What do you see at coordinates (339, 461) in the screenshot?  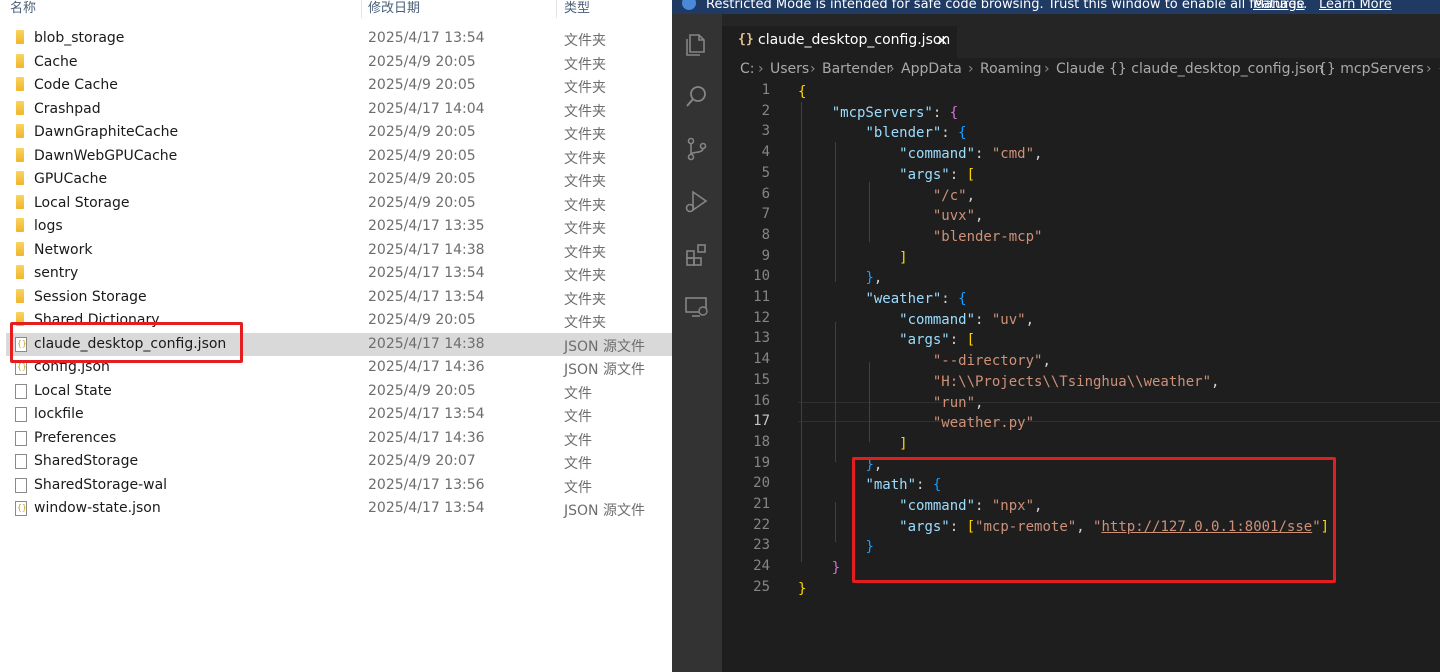 I see `file-row: SharedStorage 2025/4/9 20:07 文件` at bounding box center [339, 461].